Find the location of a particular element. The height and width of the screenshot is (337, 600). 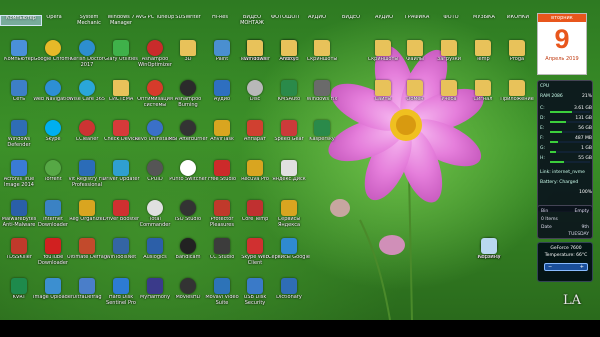

la-logo: LA is located at coordinates (572, 300).